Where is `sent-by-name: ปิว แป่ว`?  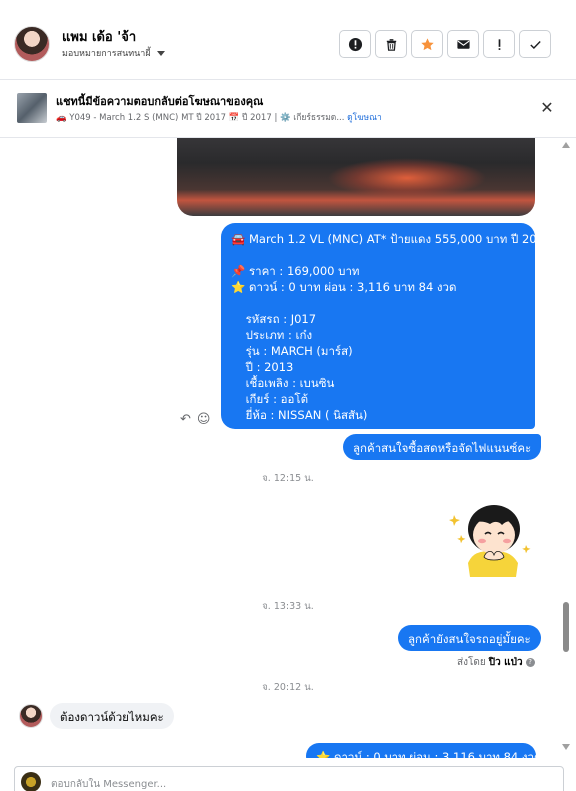
sent-by-name: ปิว แป่ว is located at coordinates (505, 662).